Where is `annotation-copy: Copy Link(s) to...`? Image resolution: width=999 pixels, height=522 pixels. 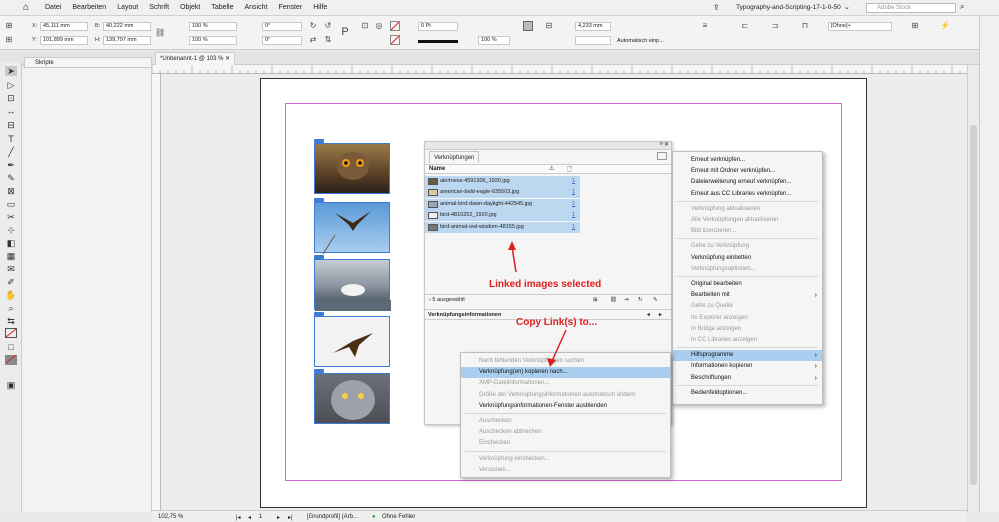
annotation-copy: Copy Link(s) to... is located at coordinates (557, 322).